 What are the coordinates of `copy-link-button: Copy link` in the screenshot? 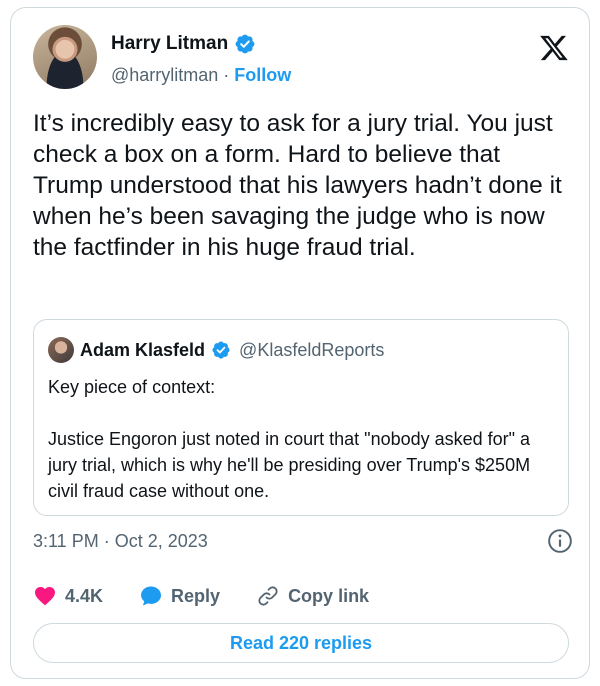 It's located at (312, 596).